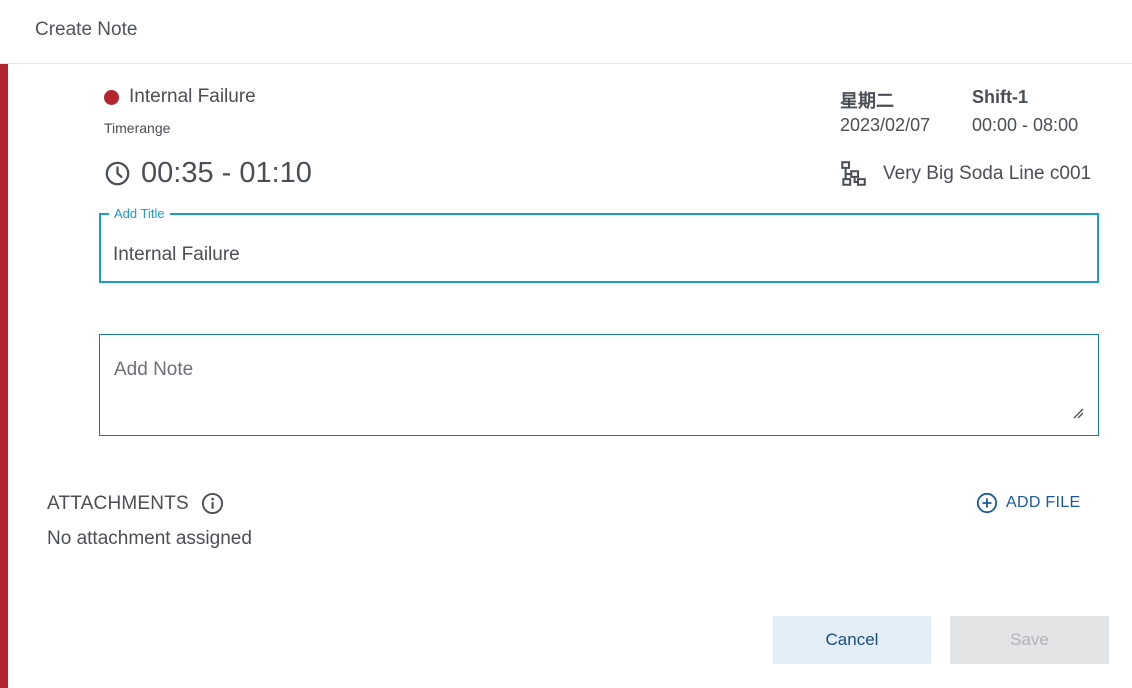 This screenshot has height=688, width=1132. I want to click on dialog-title: Create Note, so click(86, 29).